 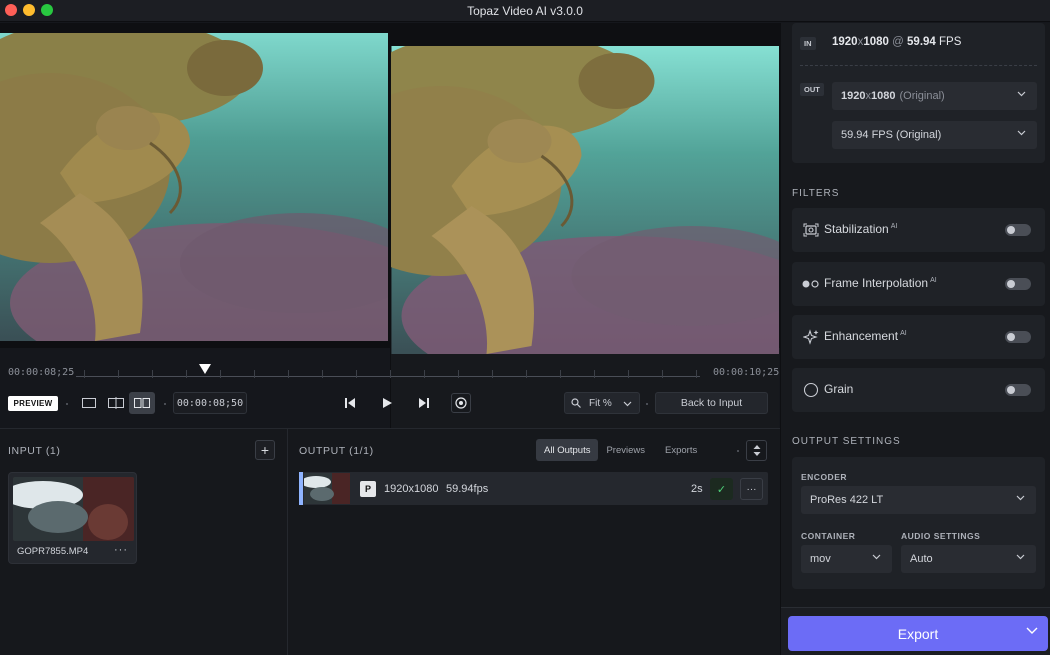 What do you see at coordinates (567, 450) in the screenshot?
I see `tab-all-outputs: All Outputs` at bounding box center [567, 450].